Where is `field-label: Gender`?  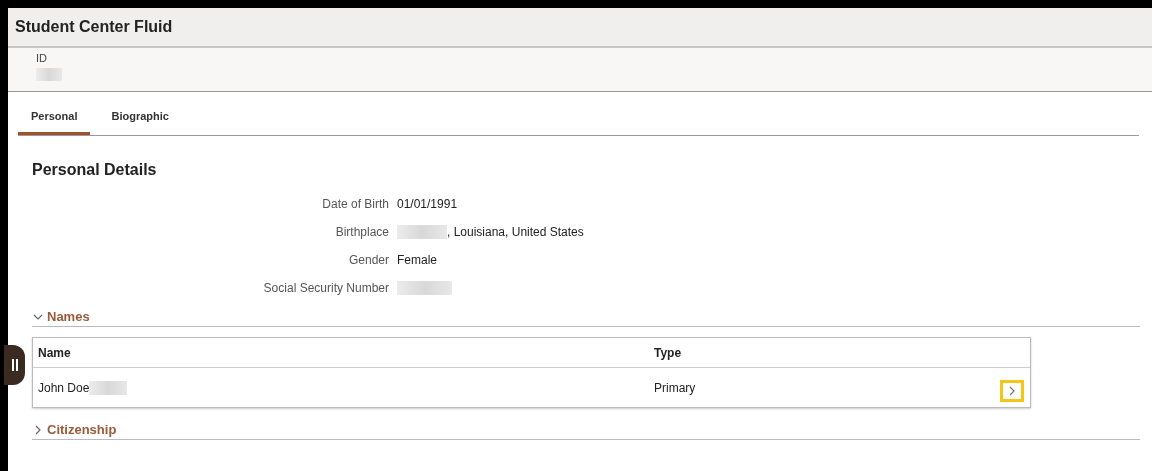
field-label: Gender is located at coordinates (368, 260).